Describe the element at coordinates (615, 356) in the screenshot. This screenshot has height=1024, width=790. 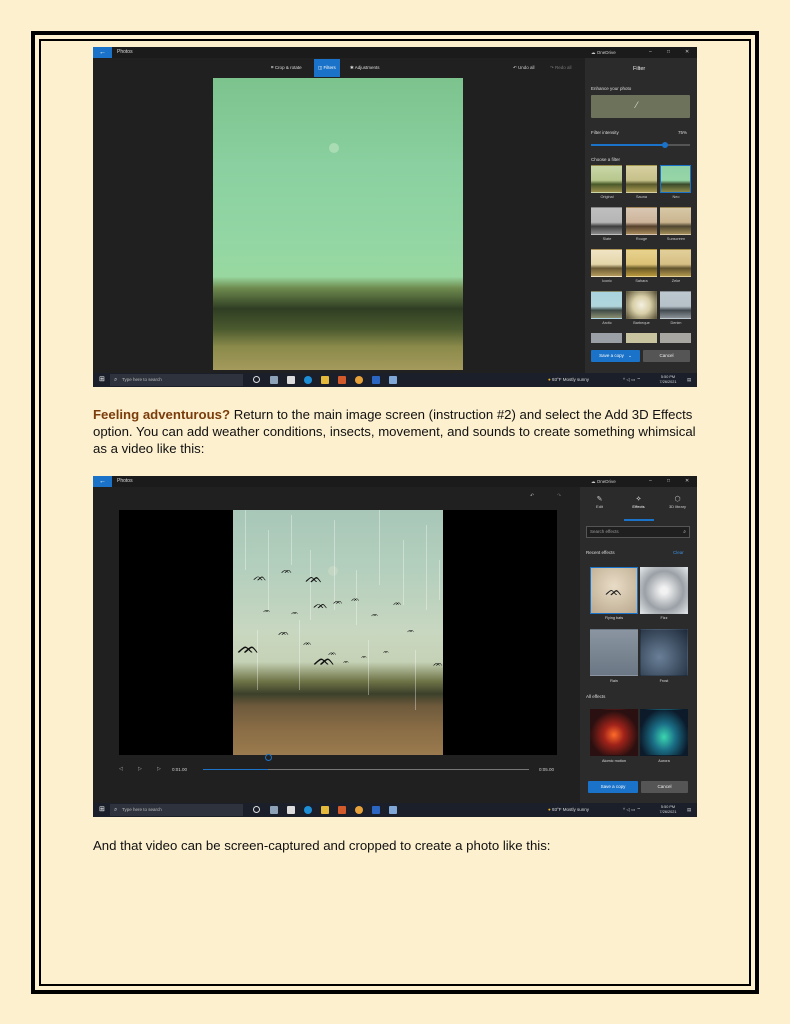
I see `save-copy-button: Save a copy ⌄` at that location.